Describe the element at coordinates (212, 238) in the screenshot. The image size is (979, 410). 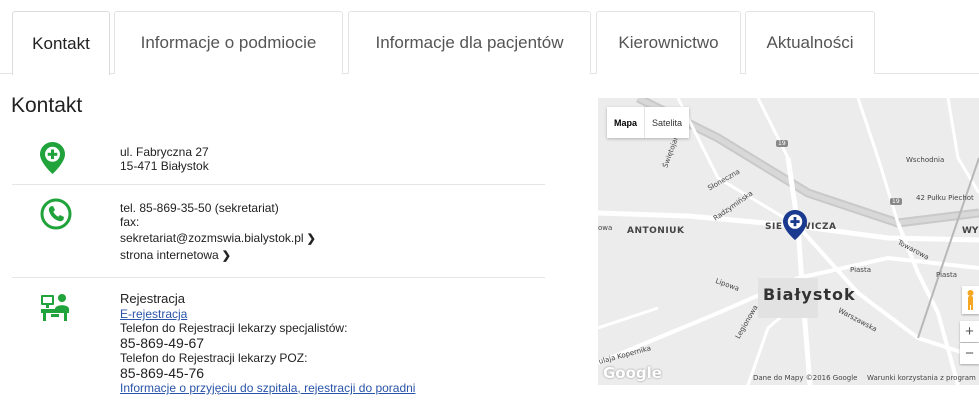
I see `email-text: sekretariat@zozmswia.bialystok.pl` at that location.